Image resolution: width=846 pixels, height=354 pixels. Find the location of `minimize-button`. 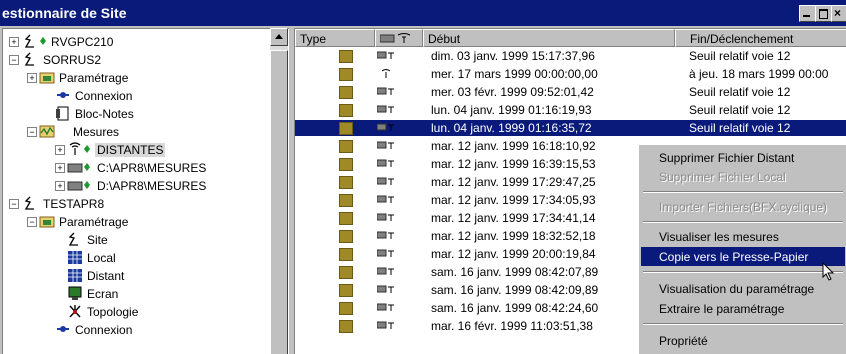

minimize-button is located at coordinates (807, 13).